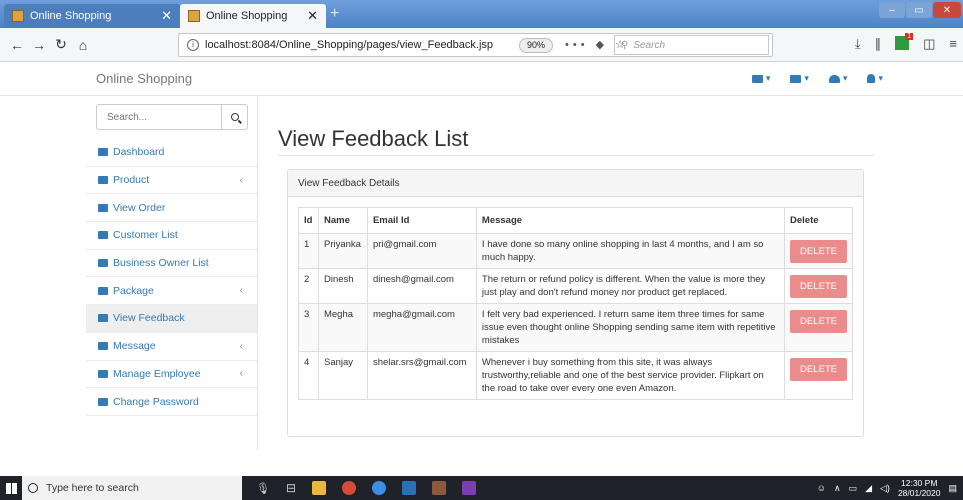 The width and height of the screenshot is (963, 500). I want to click on download-icon: ⤓, so click(858, 44).